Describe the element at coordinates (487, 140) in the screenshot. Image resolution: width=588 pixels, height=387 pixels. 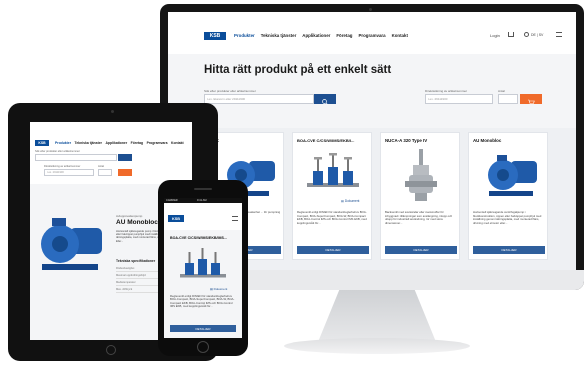
I see `card-title: AU Monobloc` at that location.